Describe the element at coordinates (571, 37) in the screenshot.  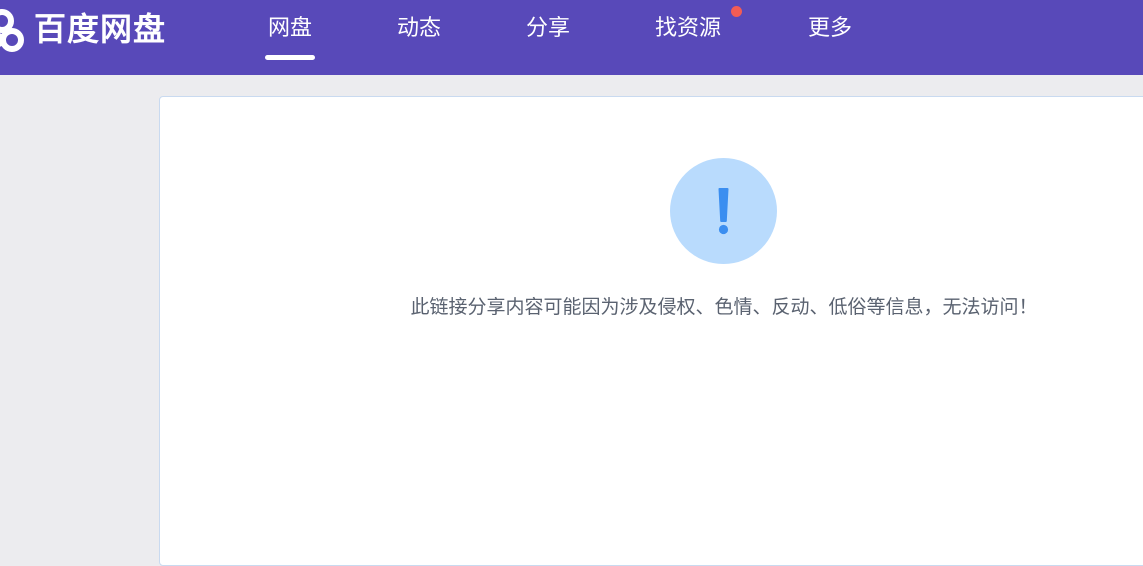
I see `top-navigation-bar: 百度网盘 网盘 动态 分享 找资源 更多` at that location.